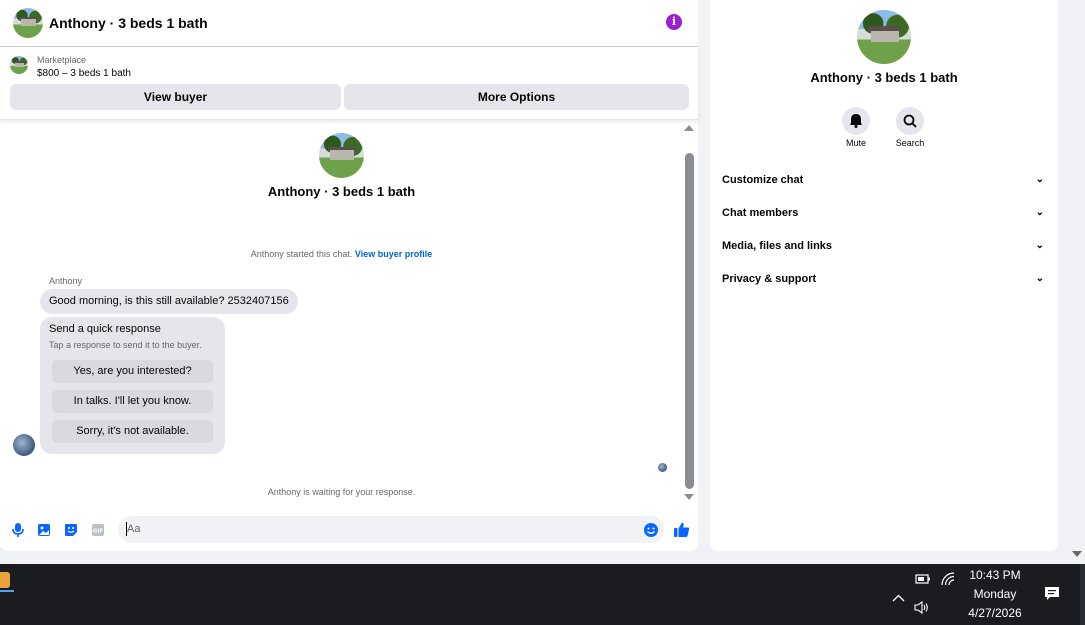 The height and width of the screenshot is (625, 1085). What do you see at coordinates (84, 73) in the screenshot?
I see `listing-price-title: $800 – 3 beds 1 bath` at bounding box center [84, 73].